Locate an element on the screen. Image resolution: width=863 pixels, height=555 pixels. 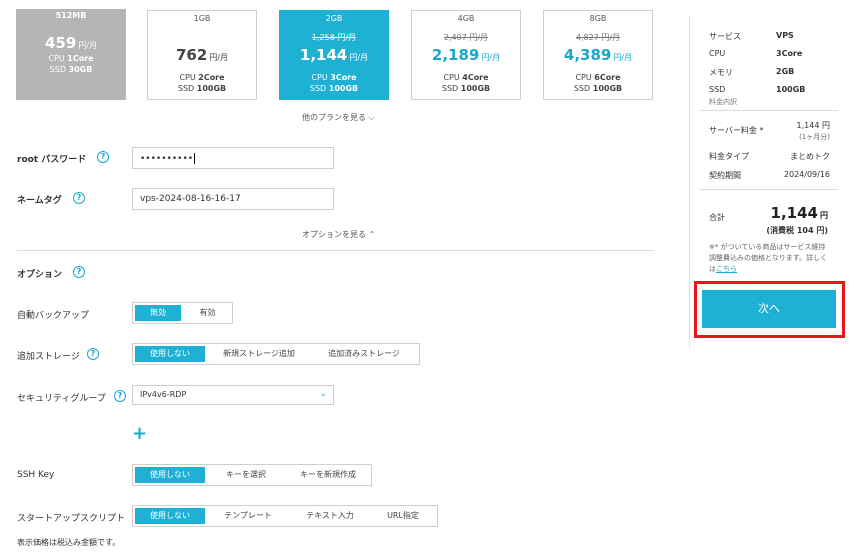
plan-original-price: 1,258 円/月 is located at coordinates (334, 37).